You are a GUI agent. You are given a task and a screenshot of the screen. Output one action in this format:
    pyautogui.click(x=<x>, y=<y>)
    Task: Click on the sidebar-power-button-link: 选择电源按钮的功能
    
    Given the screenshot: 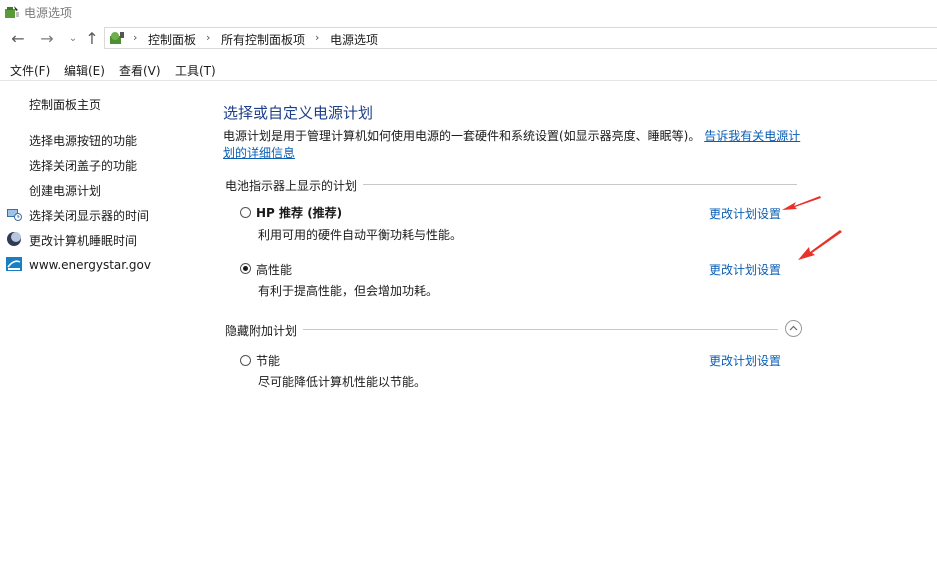 What is the action you would take?
    pyautogui.click(x=83, y=140)
    